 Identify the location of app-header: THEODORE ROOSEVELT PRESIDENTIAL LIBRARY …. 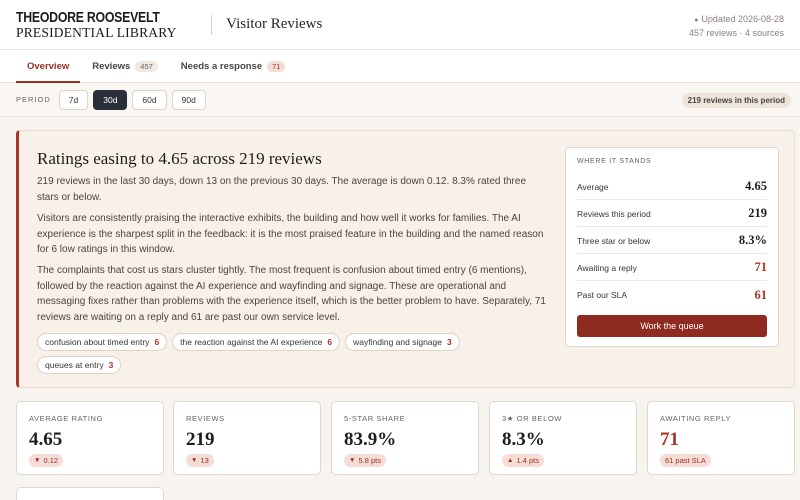
(400, 25).